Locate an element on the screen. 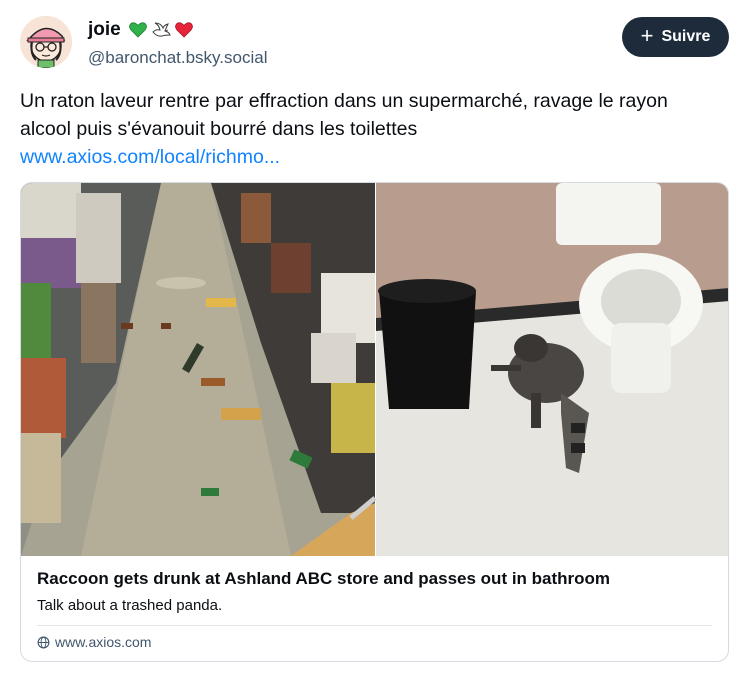  author-info: joie @baronchat.bsky.social is located at coordinates (177, 43).